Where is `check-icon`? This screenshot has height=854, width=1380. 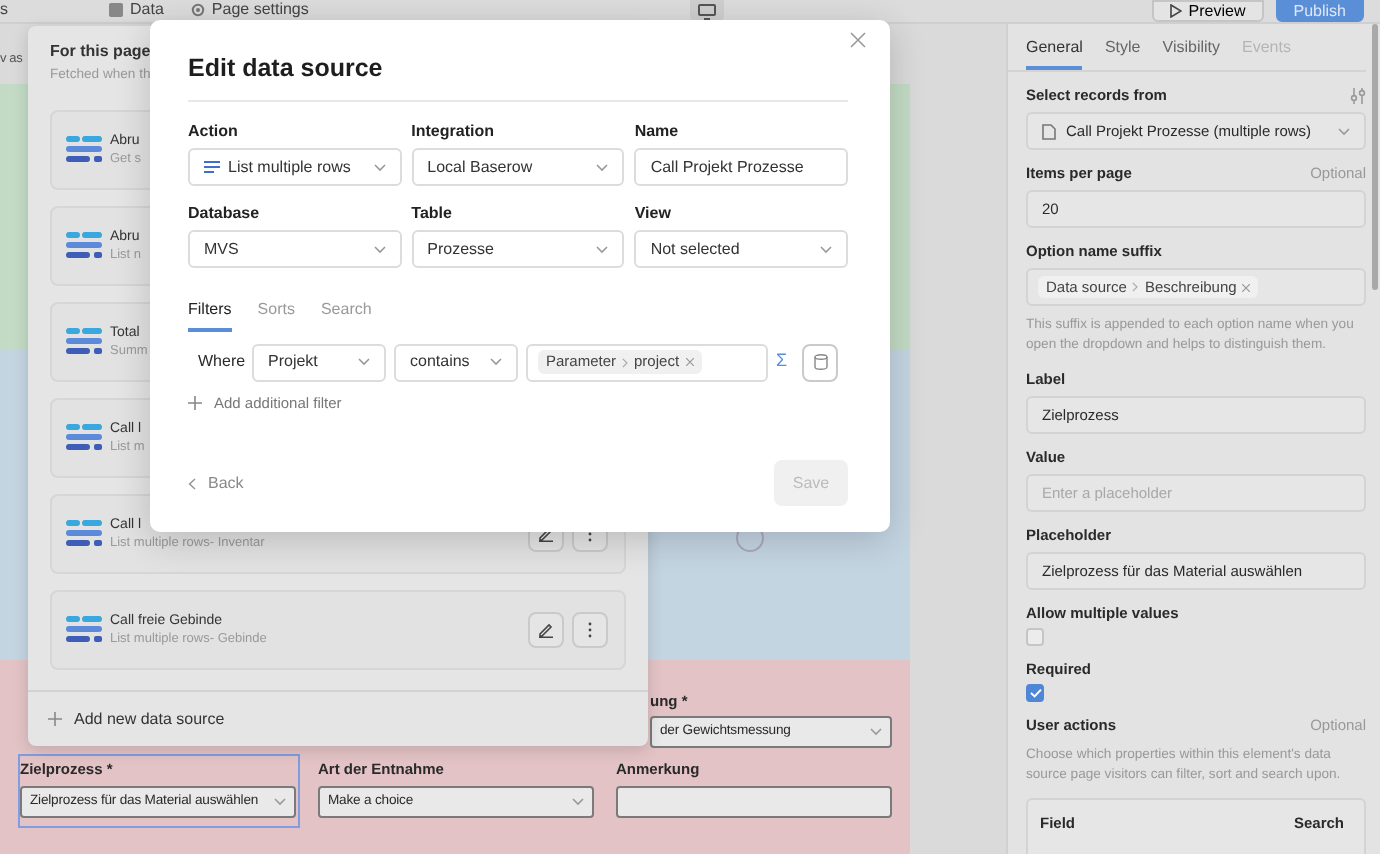
check-icon is located at coordinates (1035, 693).